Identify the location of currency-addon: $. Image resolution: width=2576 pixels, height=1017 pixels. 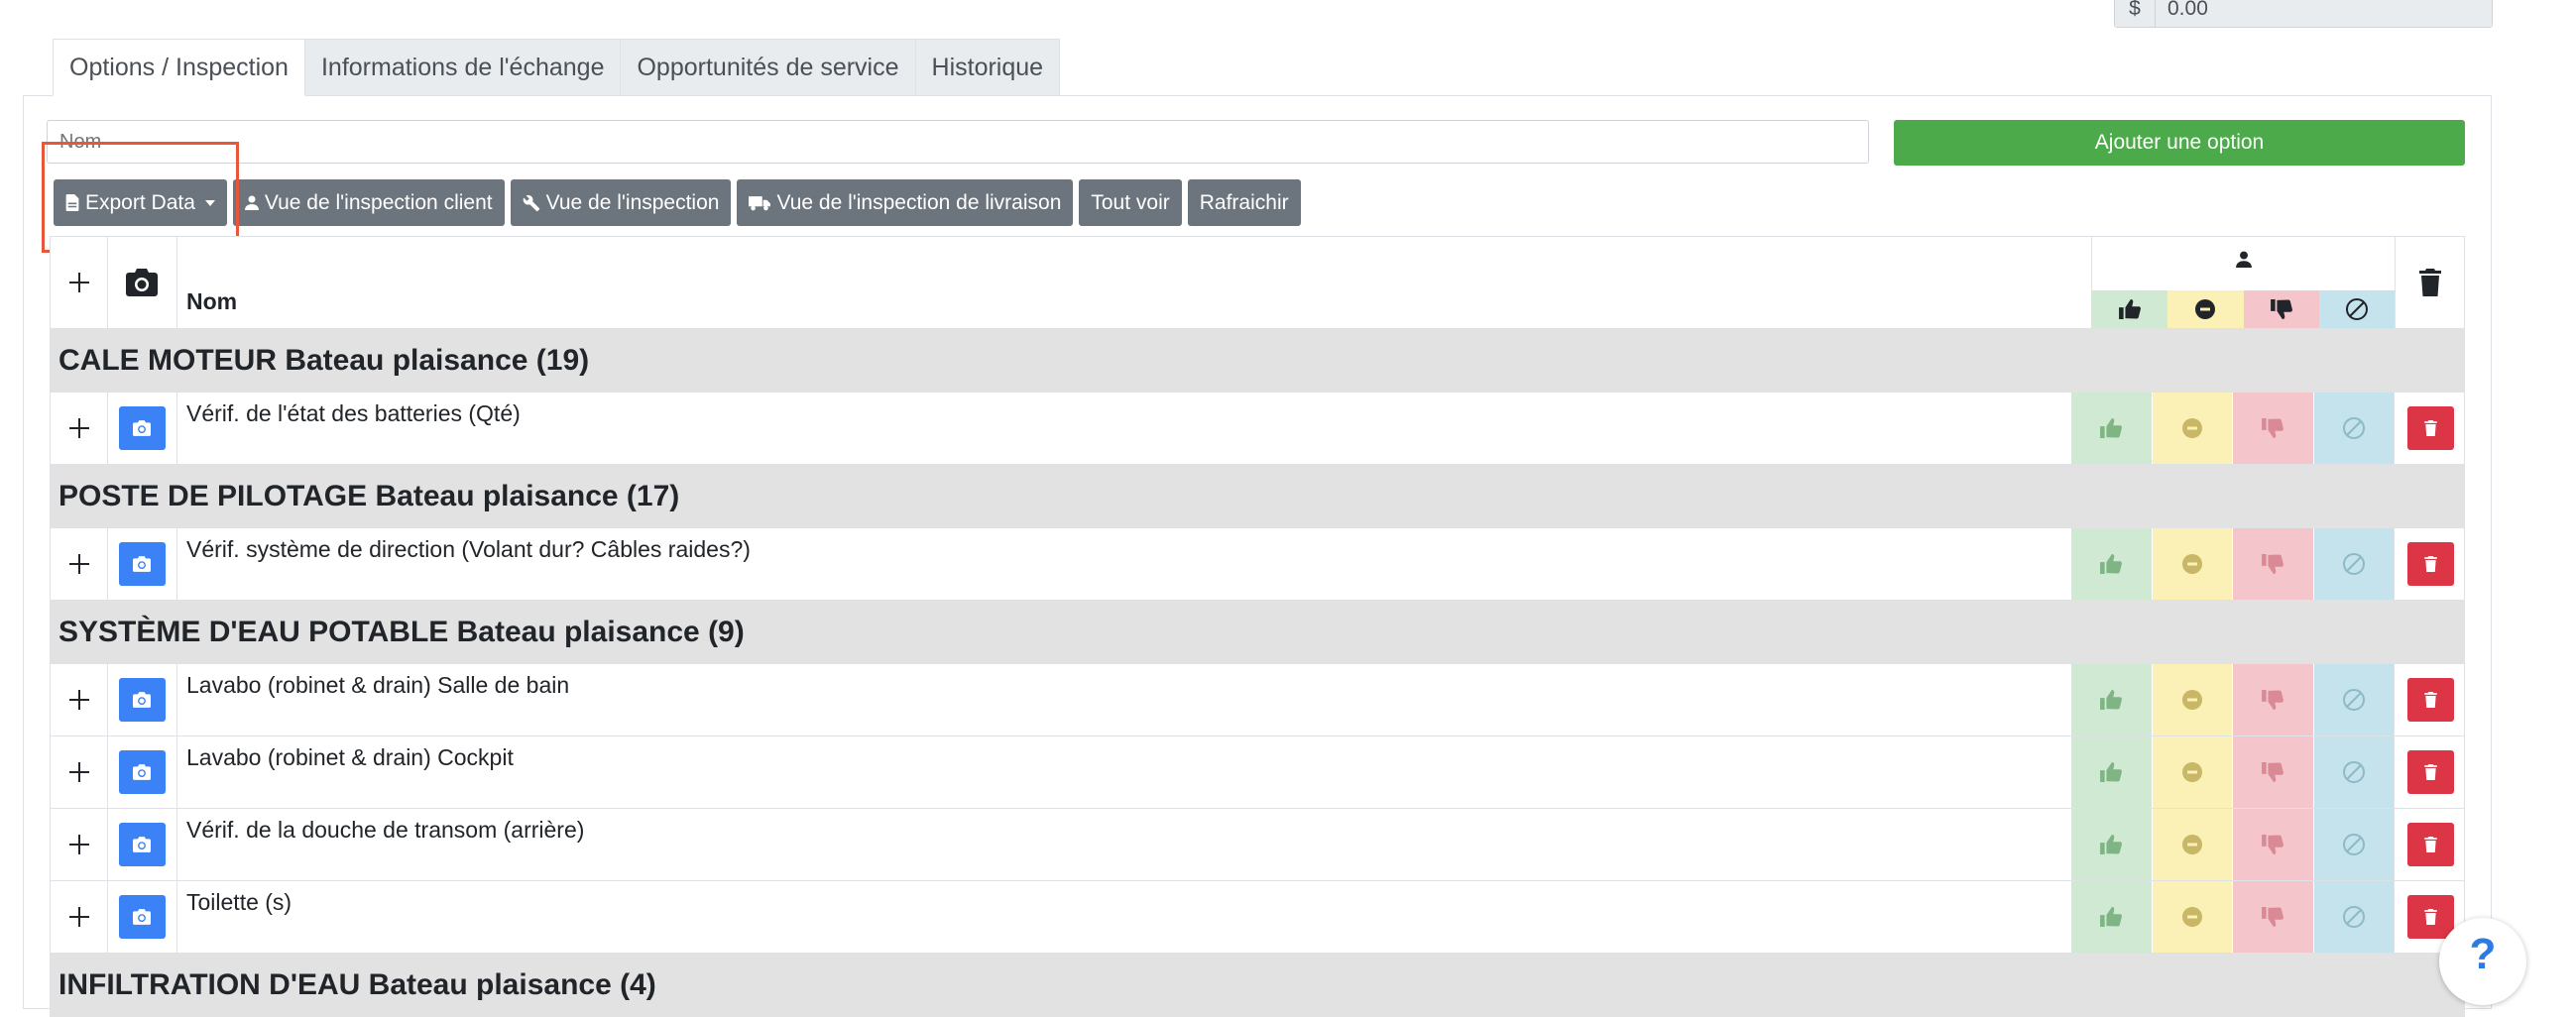
(2135, 13).